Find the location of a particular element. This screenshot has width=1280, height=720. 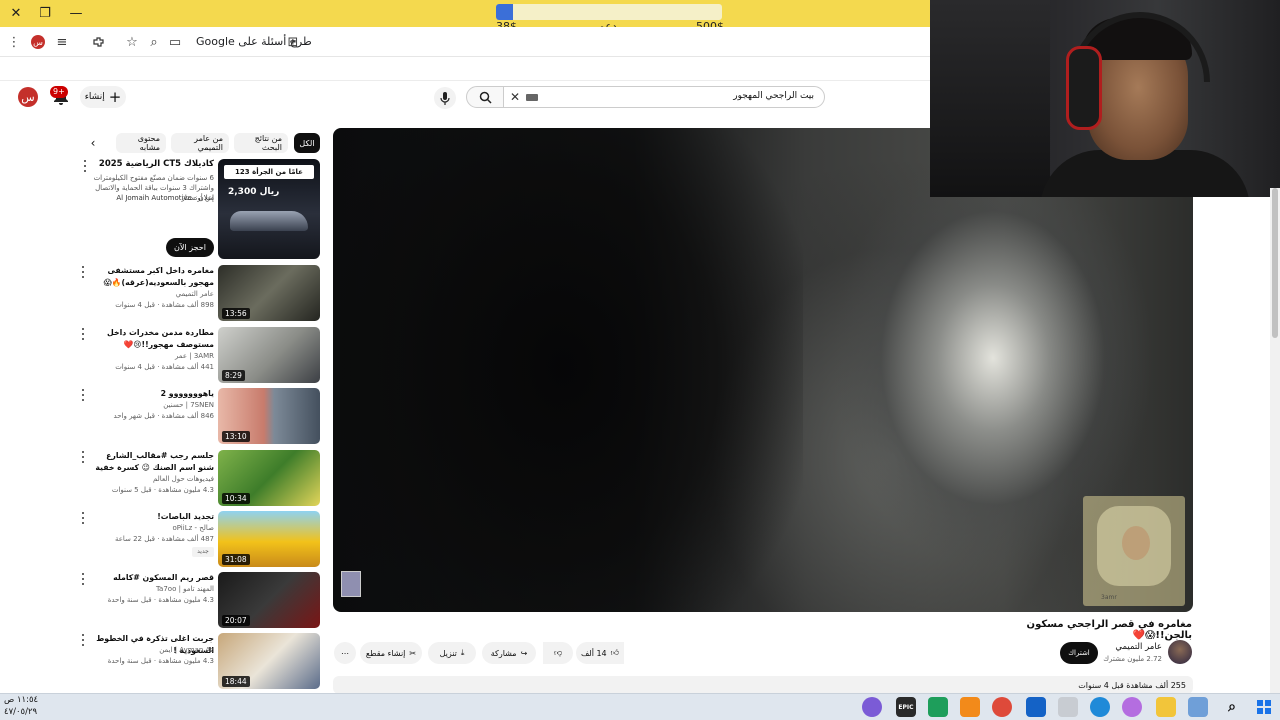

donation-goal-fill is located at coordinates (505, 12).